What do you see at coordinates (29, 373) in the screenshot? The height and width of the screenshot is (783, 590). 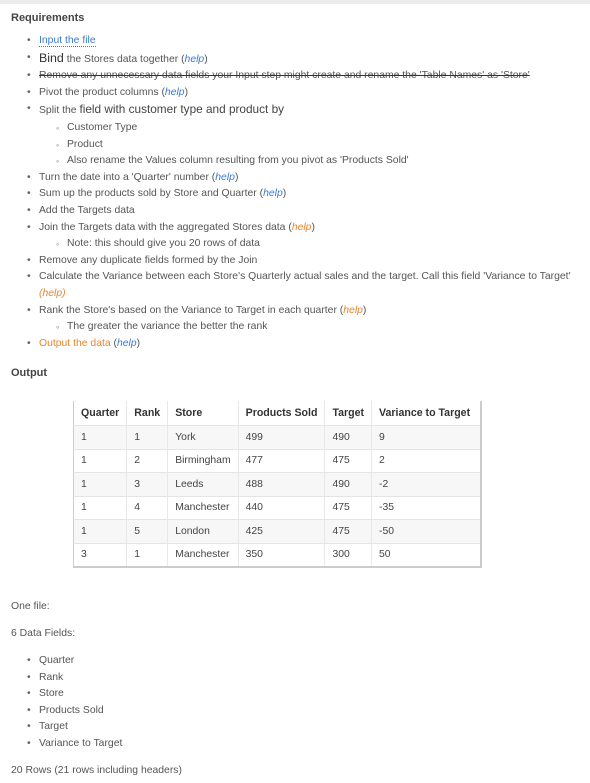 I see `output-heading: Output` at bounding box center [29, 373].